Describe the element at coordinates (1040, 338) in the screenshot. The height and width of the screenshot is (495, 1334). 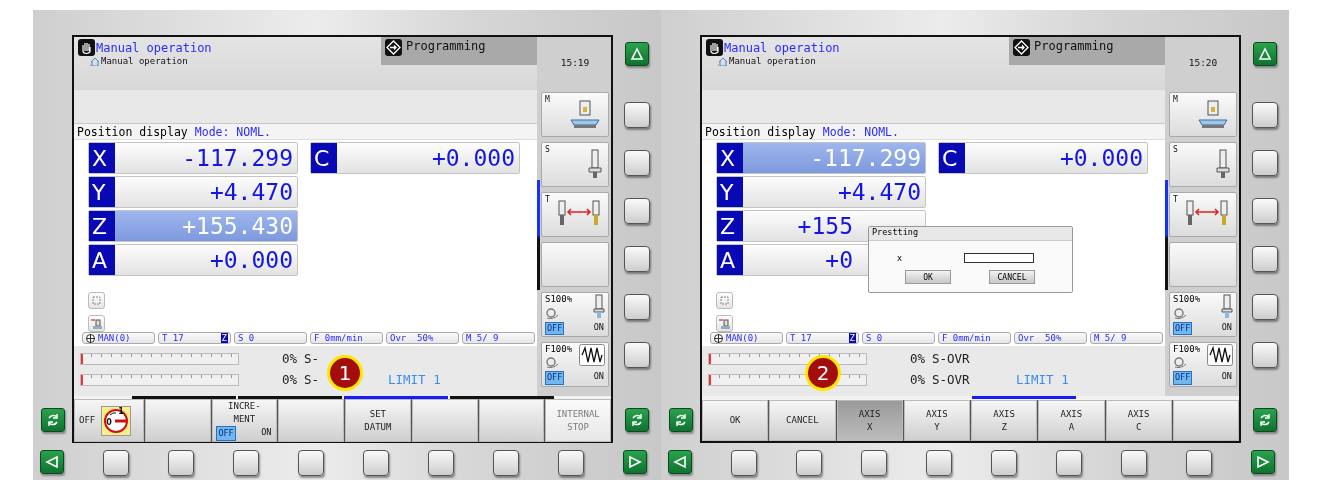
I see `status-text: Ovr 50%` at that location.